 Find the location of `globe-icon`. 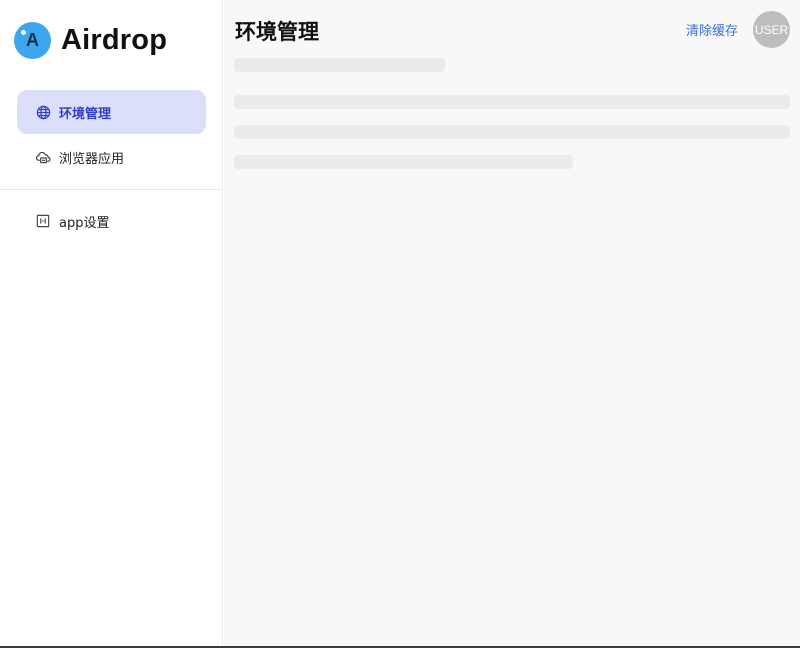

globe-icon is located at coordinates (43, 112).